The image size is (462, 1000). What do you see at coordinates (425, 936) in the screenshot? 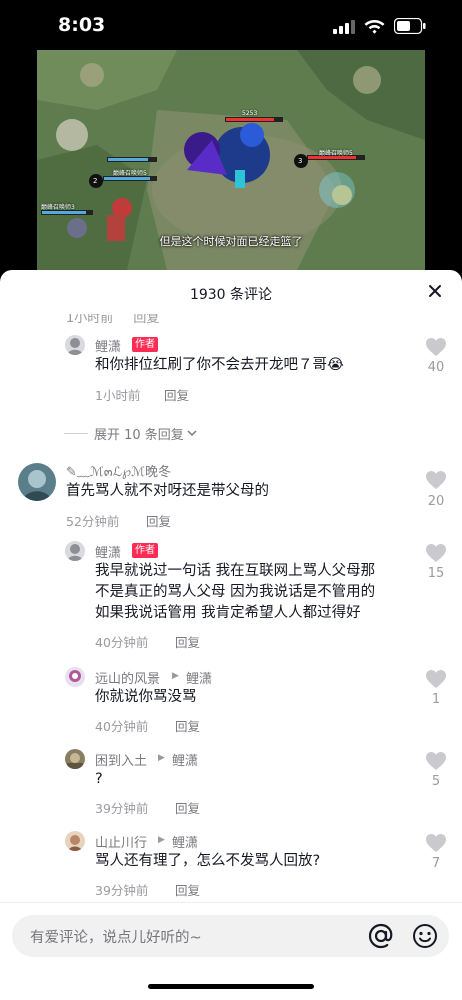
I see `emoji-icon` at bounding box center [425, 936].